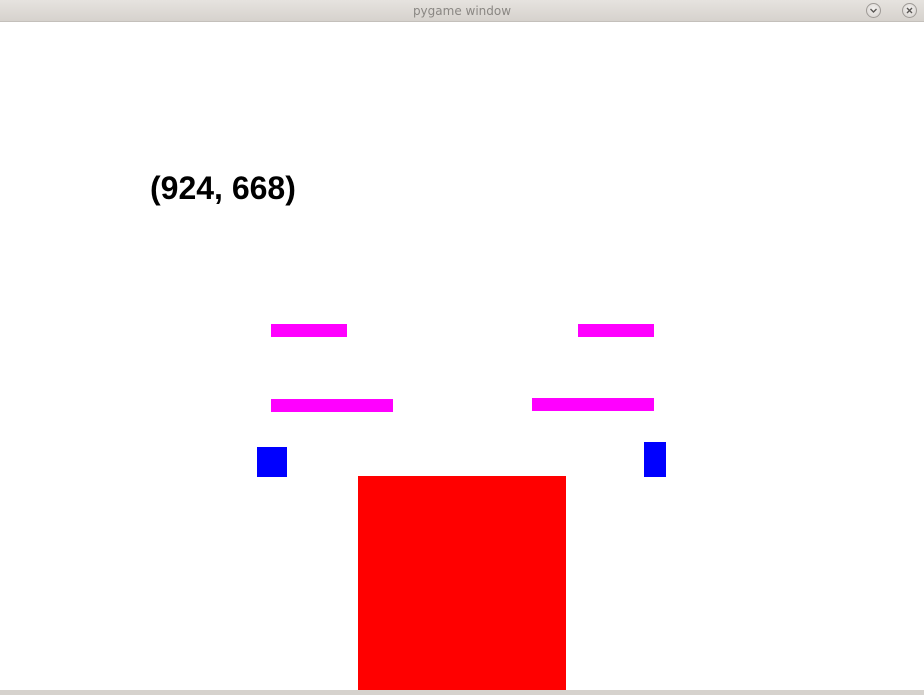 The height and width of the screenshot is (695, 924). What do you see at coordinates (309, 330) in the screenshot?
I see `platform-top-left` at bounding box center [309, 330].